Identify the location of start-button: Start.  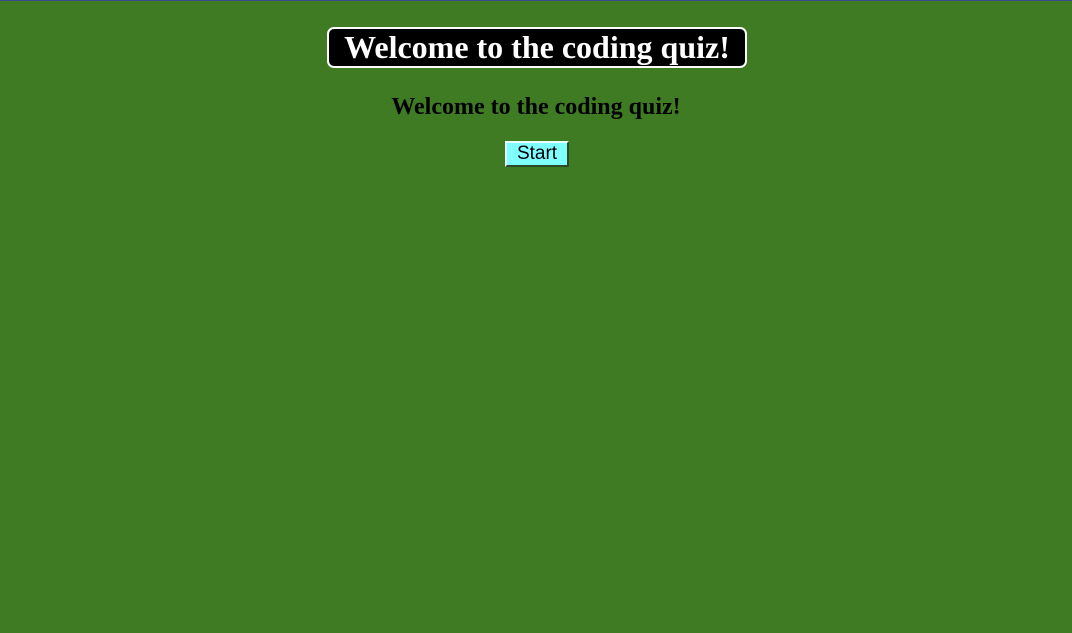
(537, 154).